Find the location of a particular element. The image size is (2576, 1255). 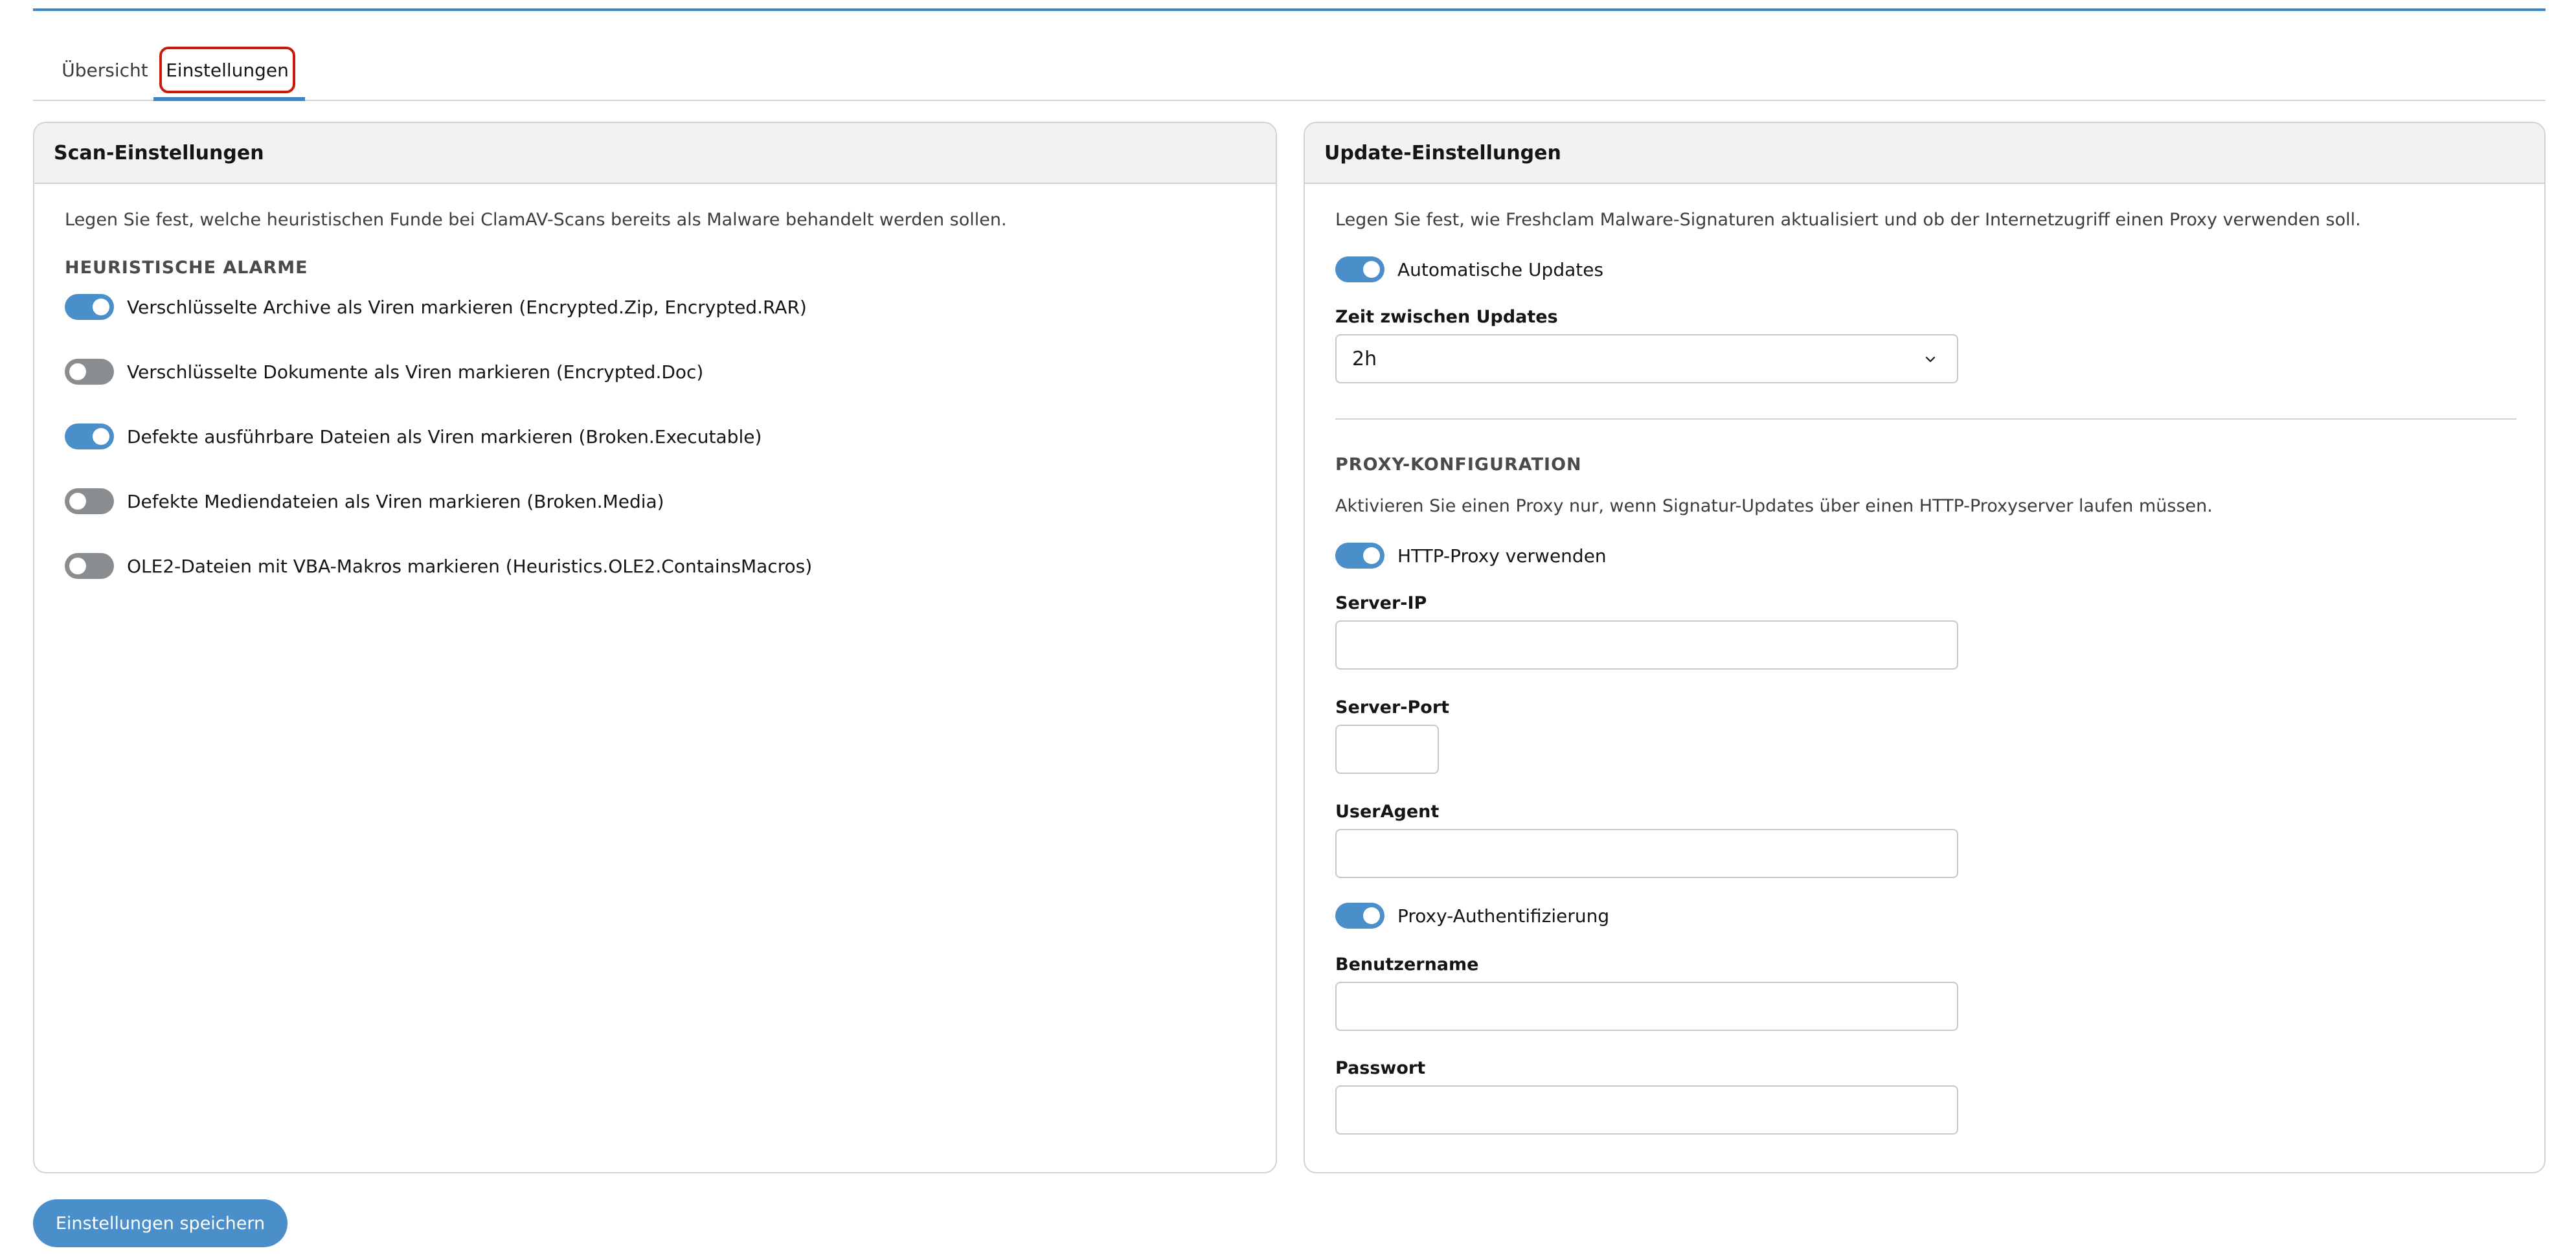

interval-label: Zeit zwischen Updates is located at coordinates (1447, 317).